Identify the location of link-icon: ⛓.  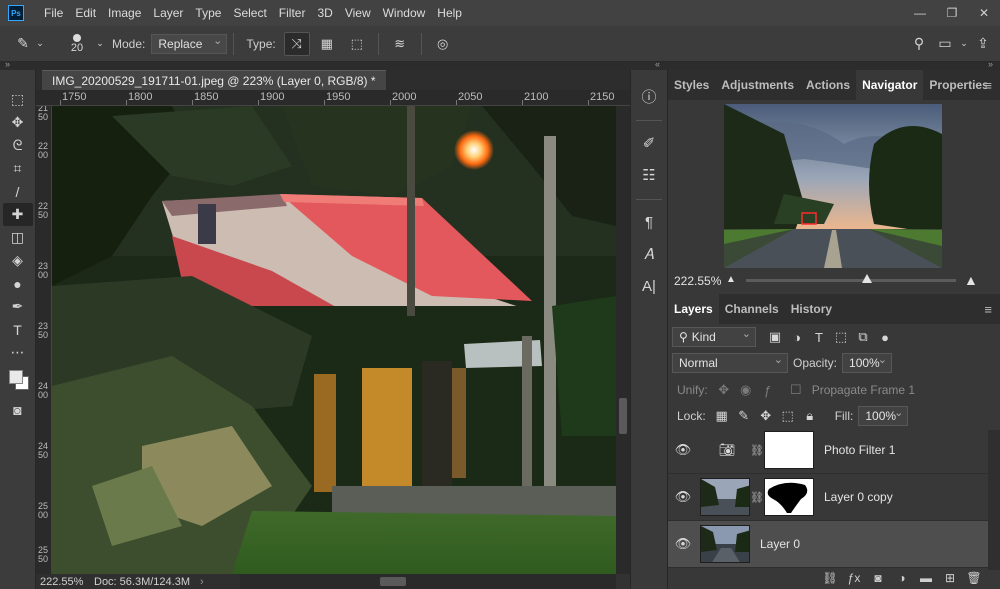
(757, 450).